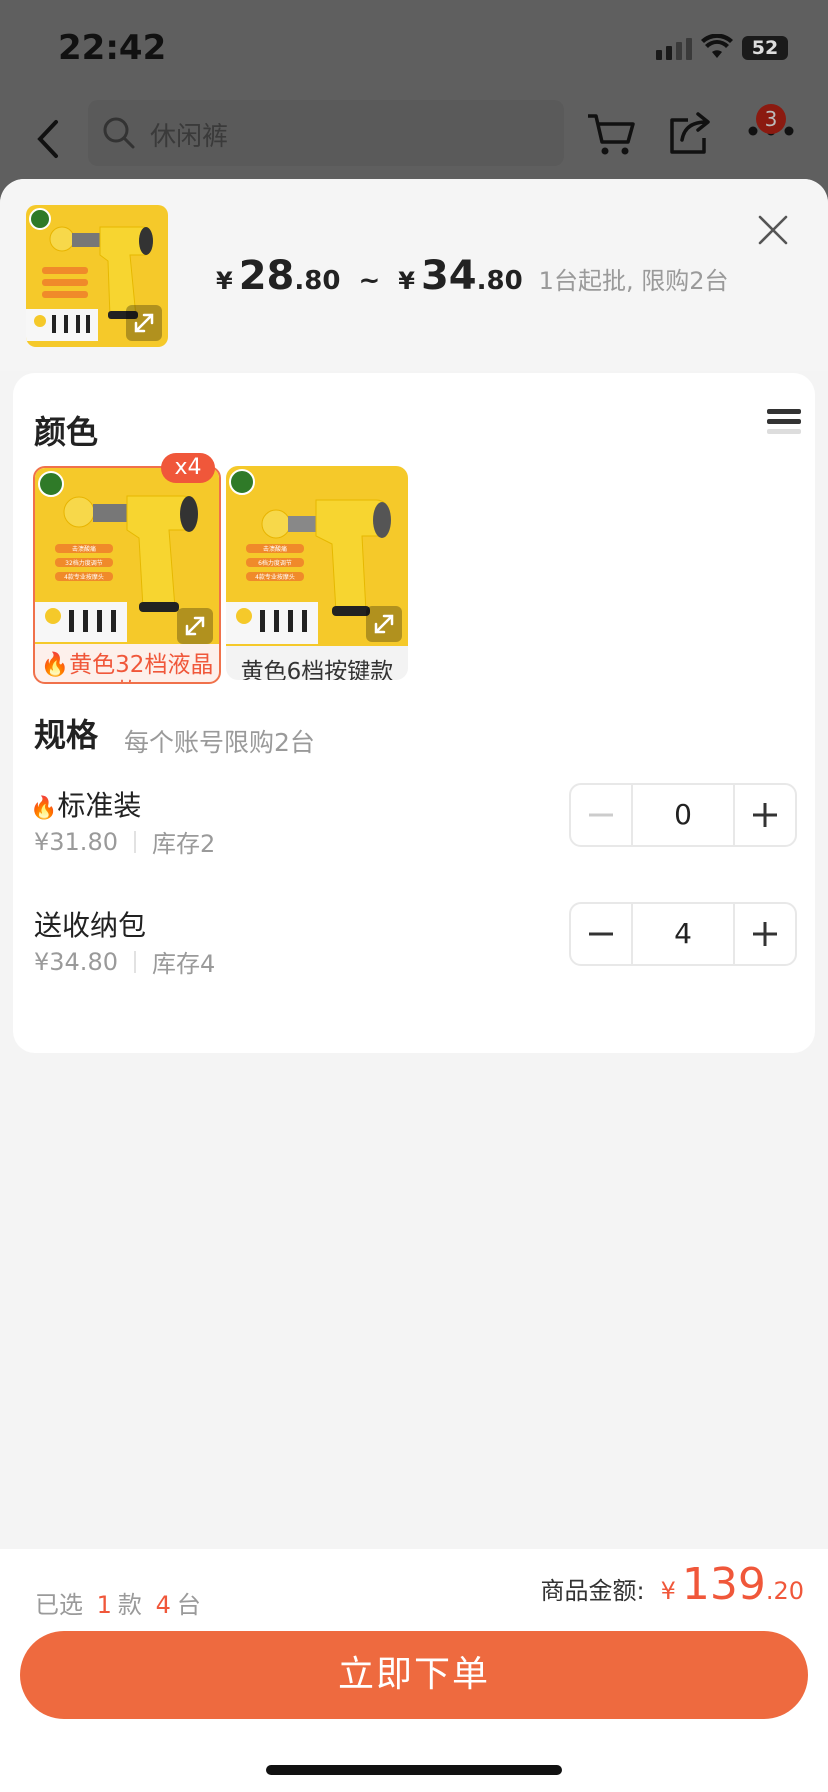 This screenshot has height=1792, width=828. I want to click on price-min-decimal: .80, so click(317, 281).